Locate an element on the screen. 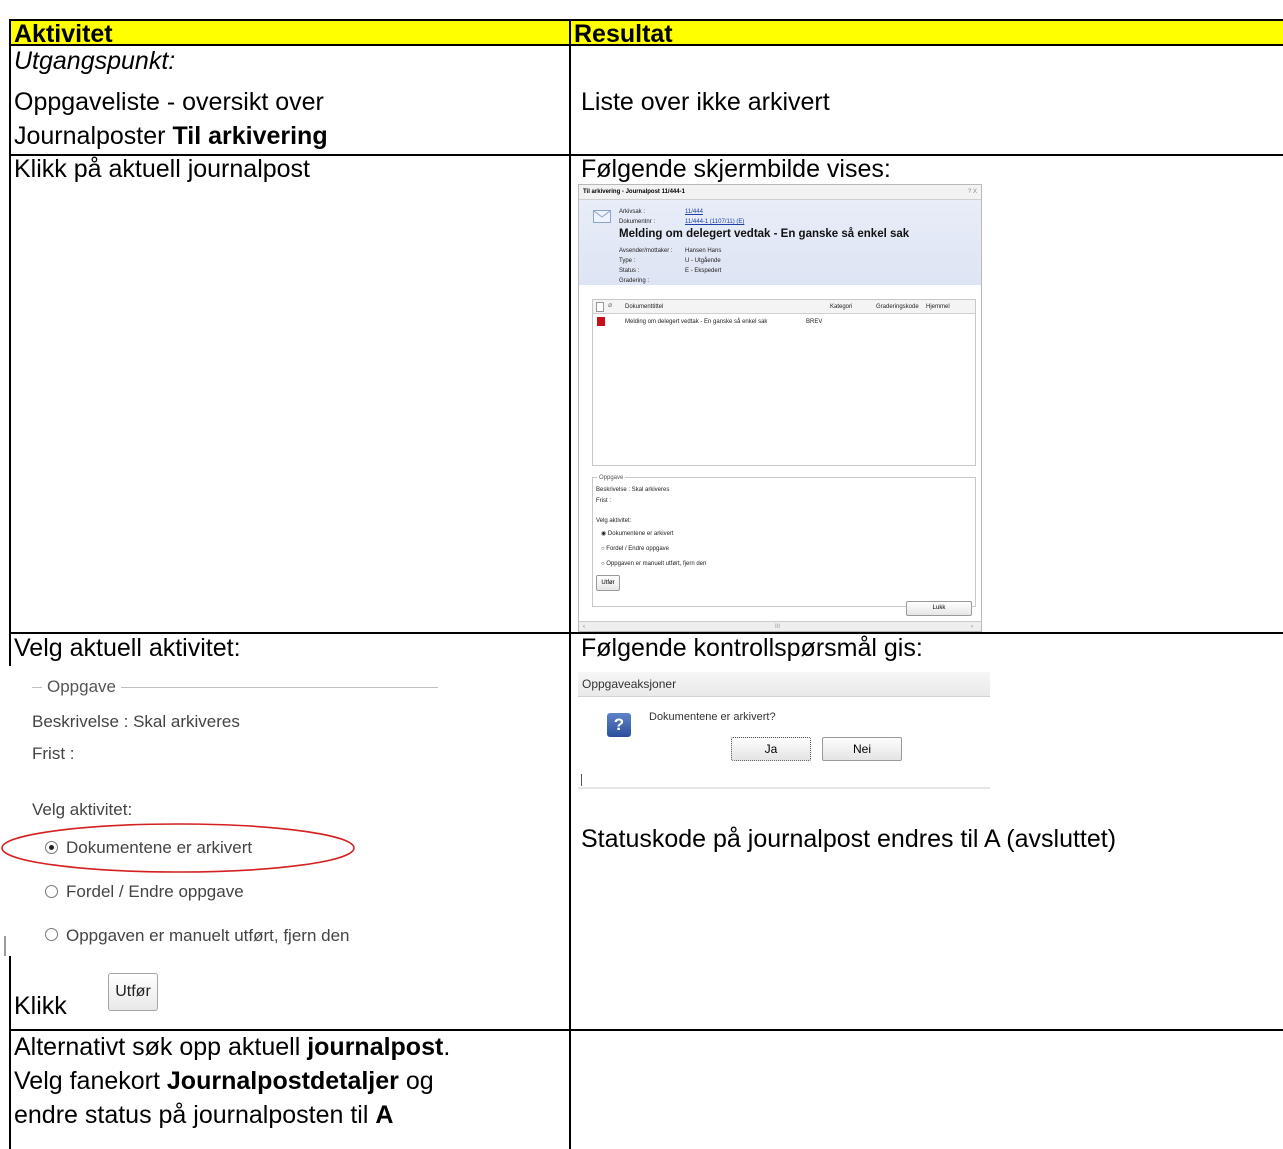 This screenshot has width=1283, height=1149. opt2-label: Fordel / Endre oppgave is located at coordinates (155, 892).